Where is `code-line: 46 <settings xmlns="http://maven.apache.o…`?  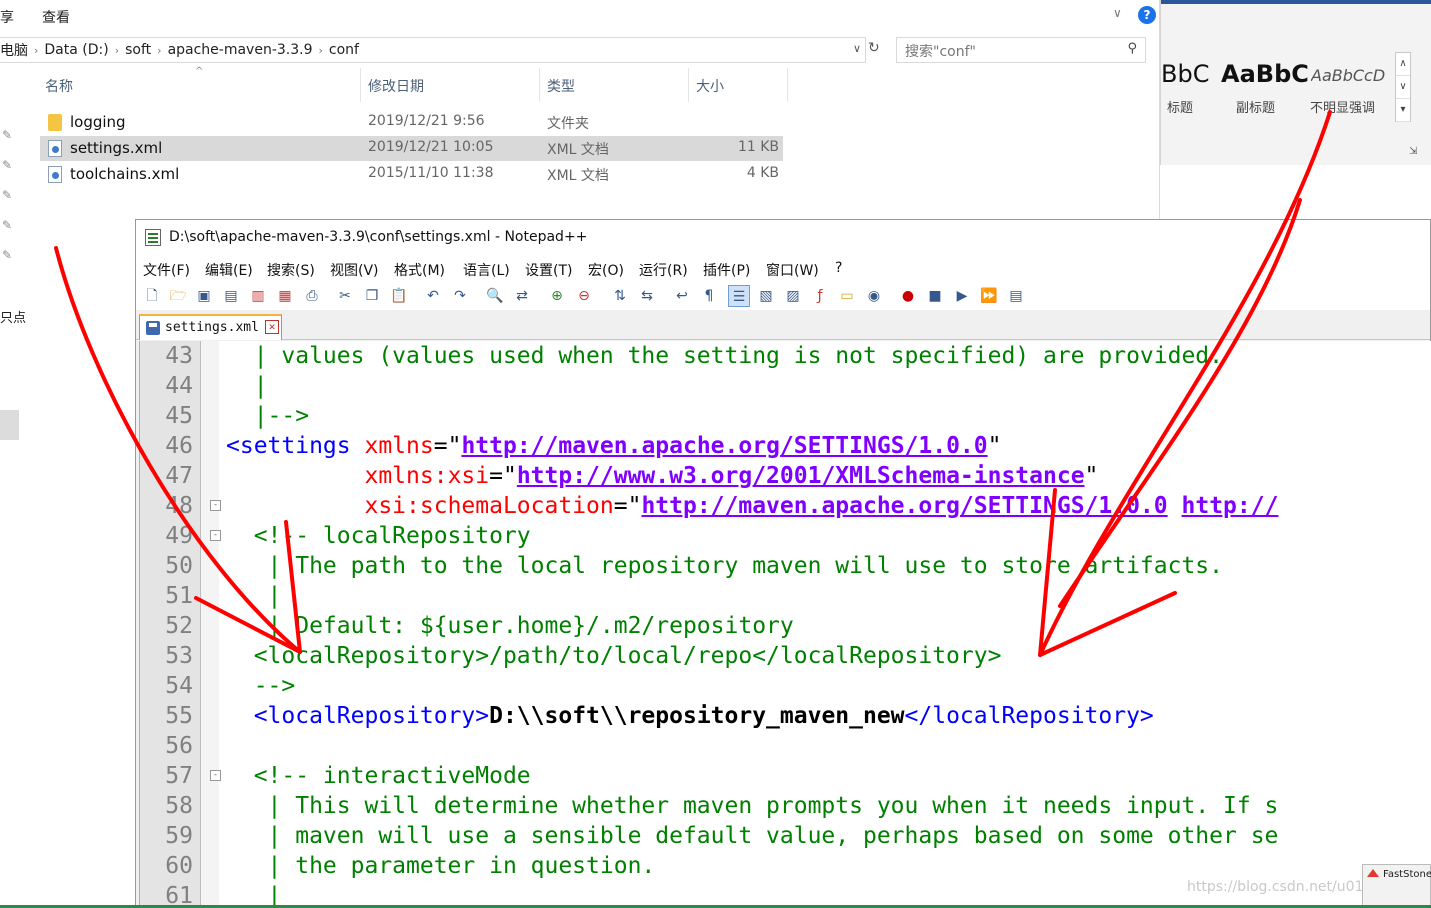 code-line: 46 <settings xmlns="http://maven.apache.o… is located at coordinates (785, 446).